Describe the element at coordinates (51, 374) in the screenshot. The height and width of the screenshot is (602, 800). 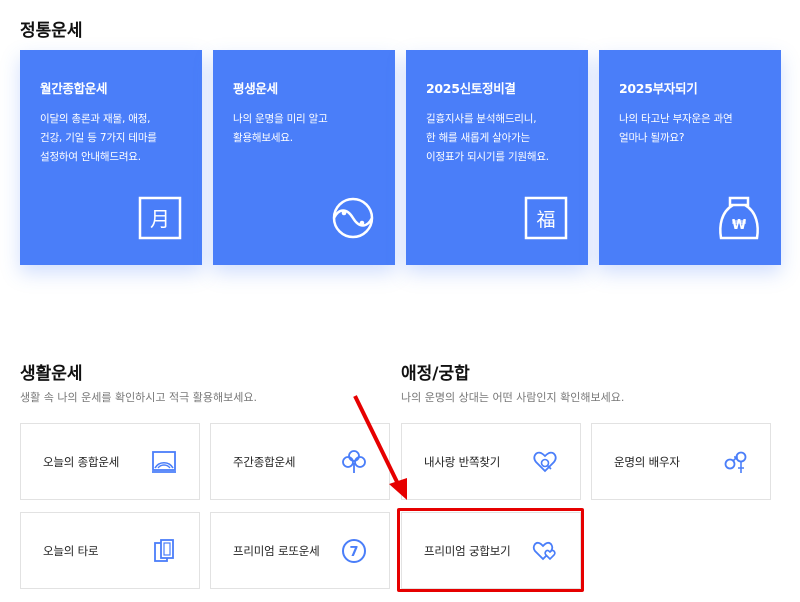
I see `section-title-life: 생활운세` at that location.